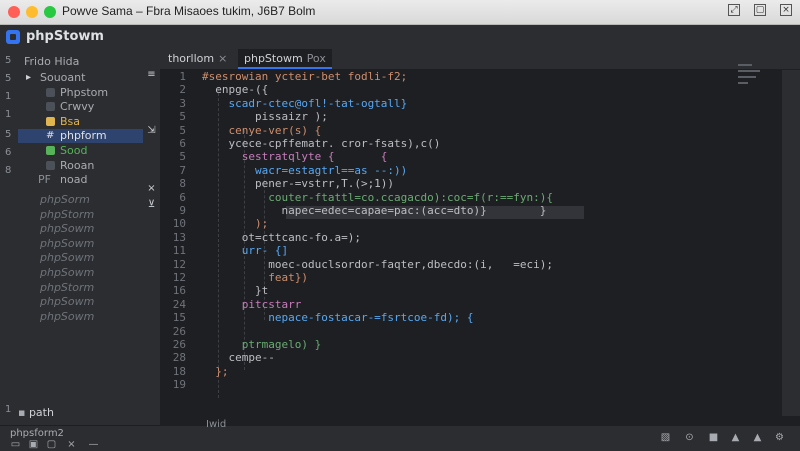  I want to click on tab-phpstowm: phpStowm Pox, so click(285, 59).